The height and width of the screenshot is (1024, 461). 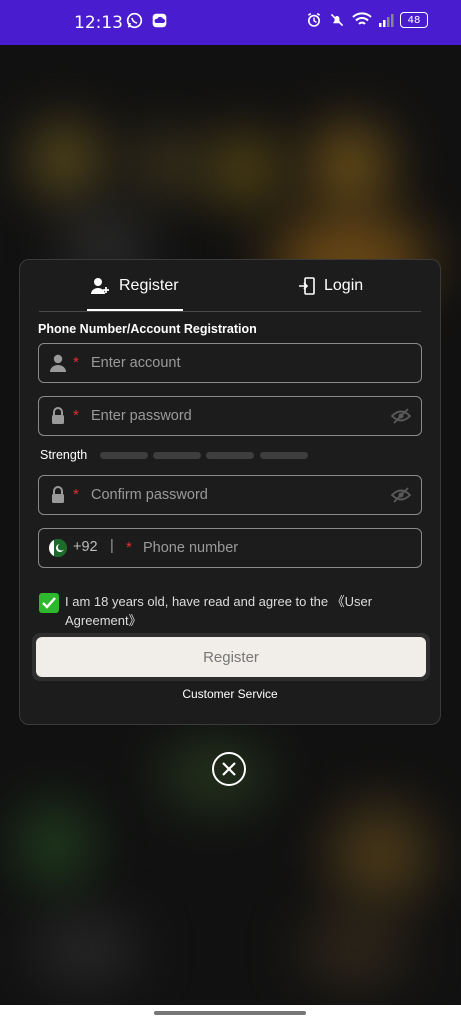 I want to click on phone-field: +92 | *, so click(x=230, y=548).